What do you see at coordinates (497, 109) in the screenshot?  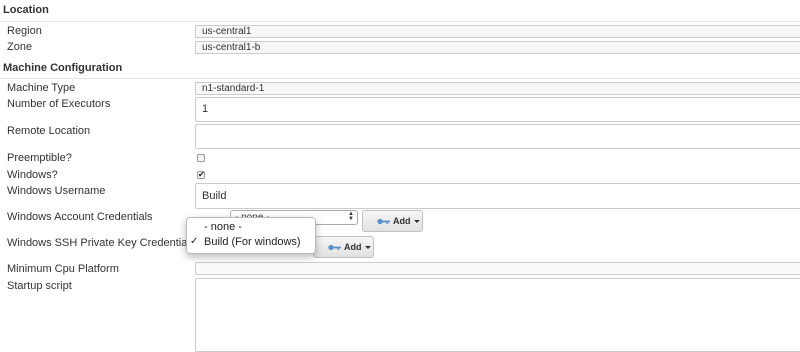 I see `executors-input: 1` at bounding box center [497, 109].